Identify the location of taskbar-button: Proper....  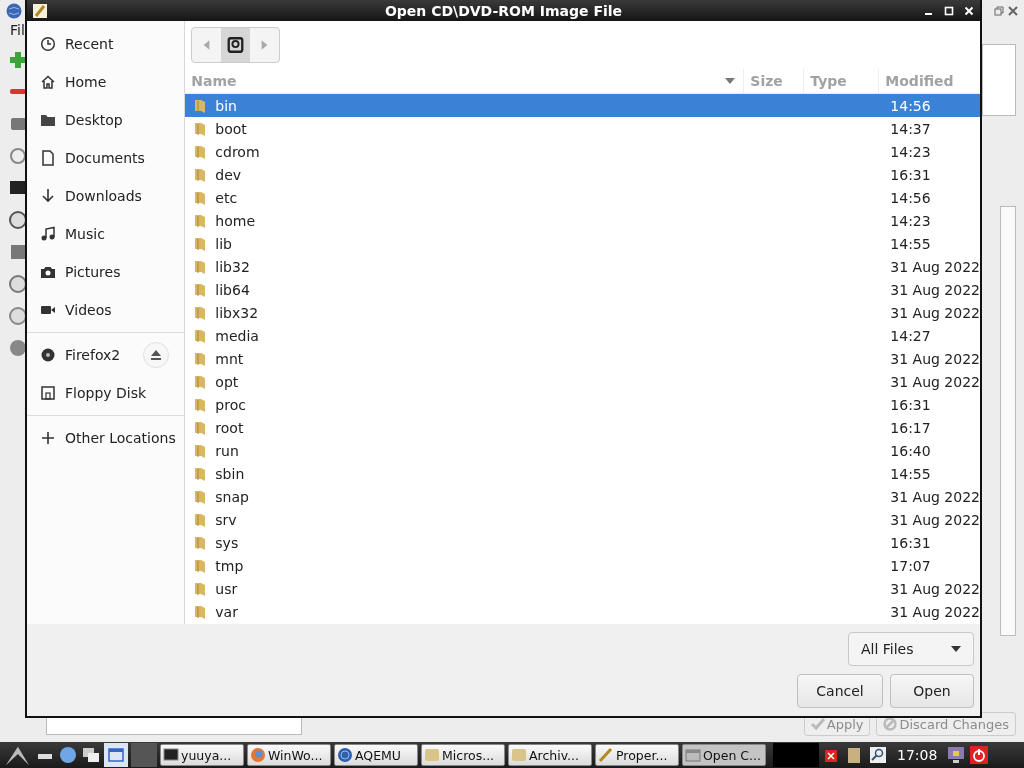
(637, 755).